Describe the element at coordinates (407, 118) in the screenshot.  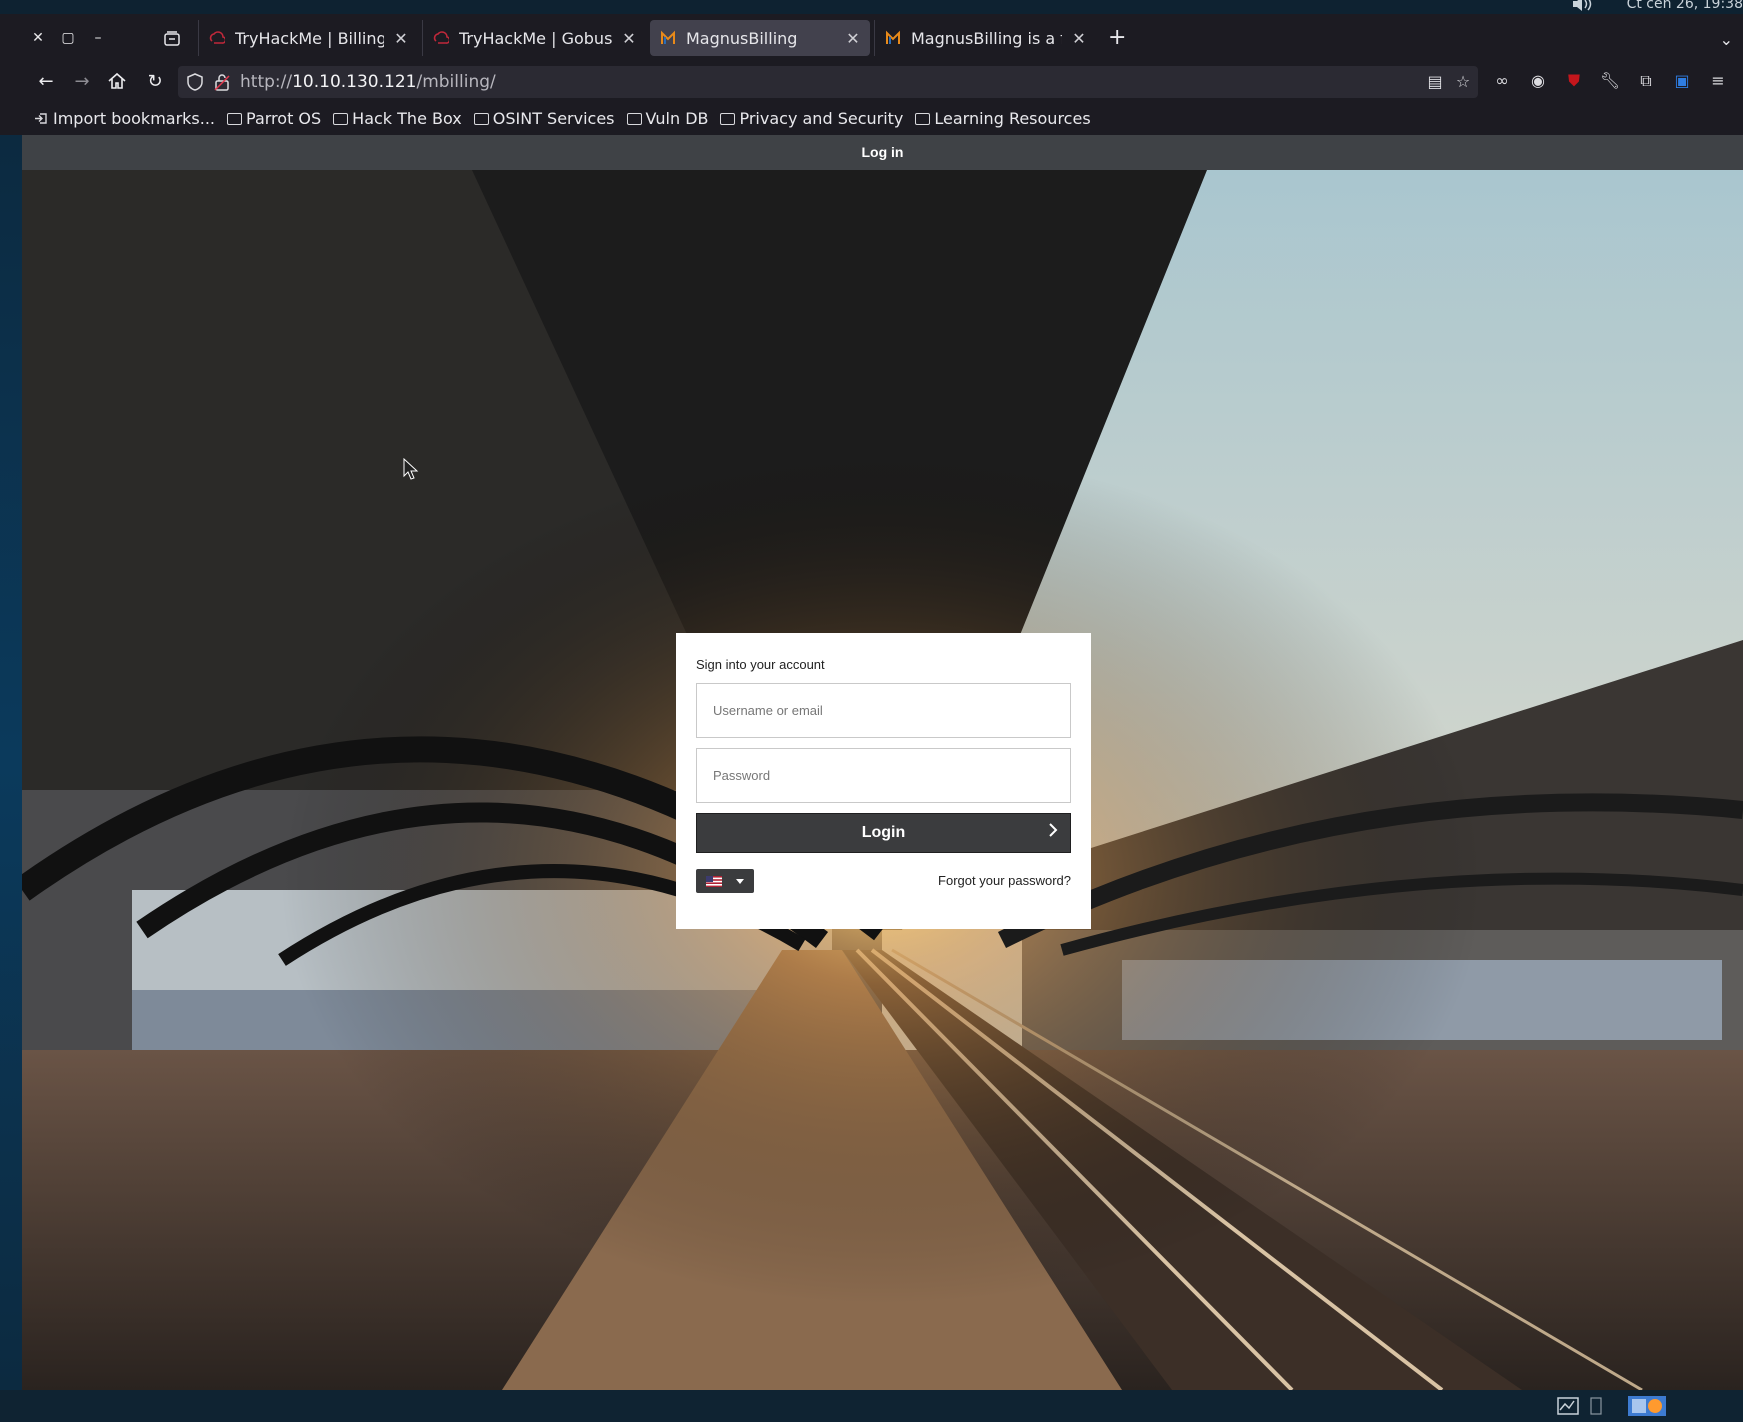
I see `bookmark-label: Hack The Box` at that location.